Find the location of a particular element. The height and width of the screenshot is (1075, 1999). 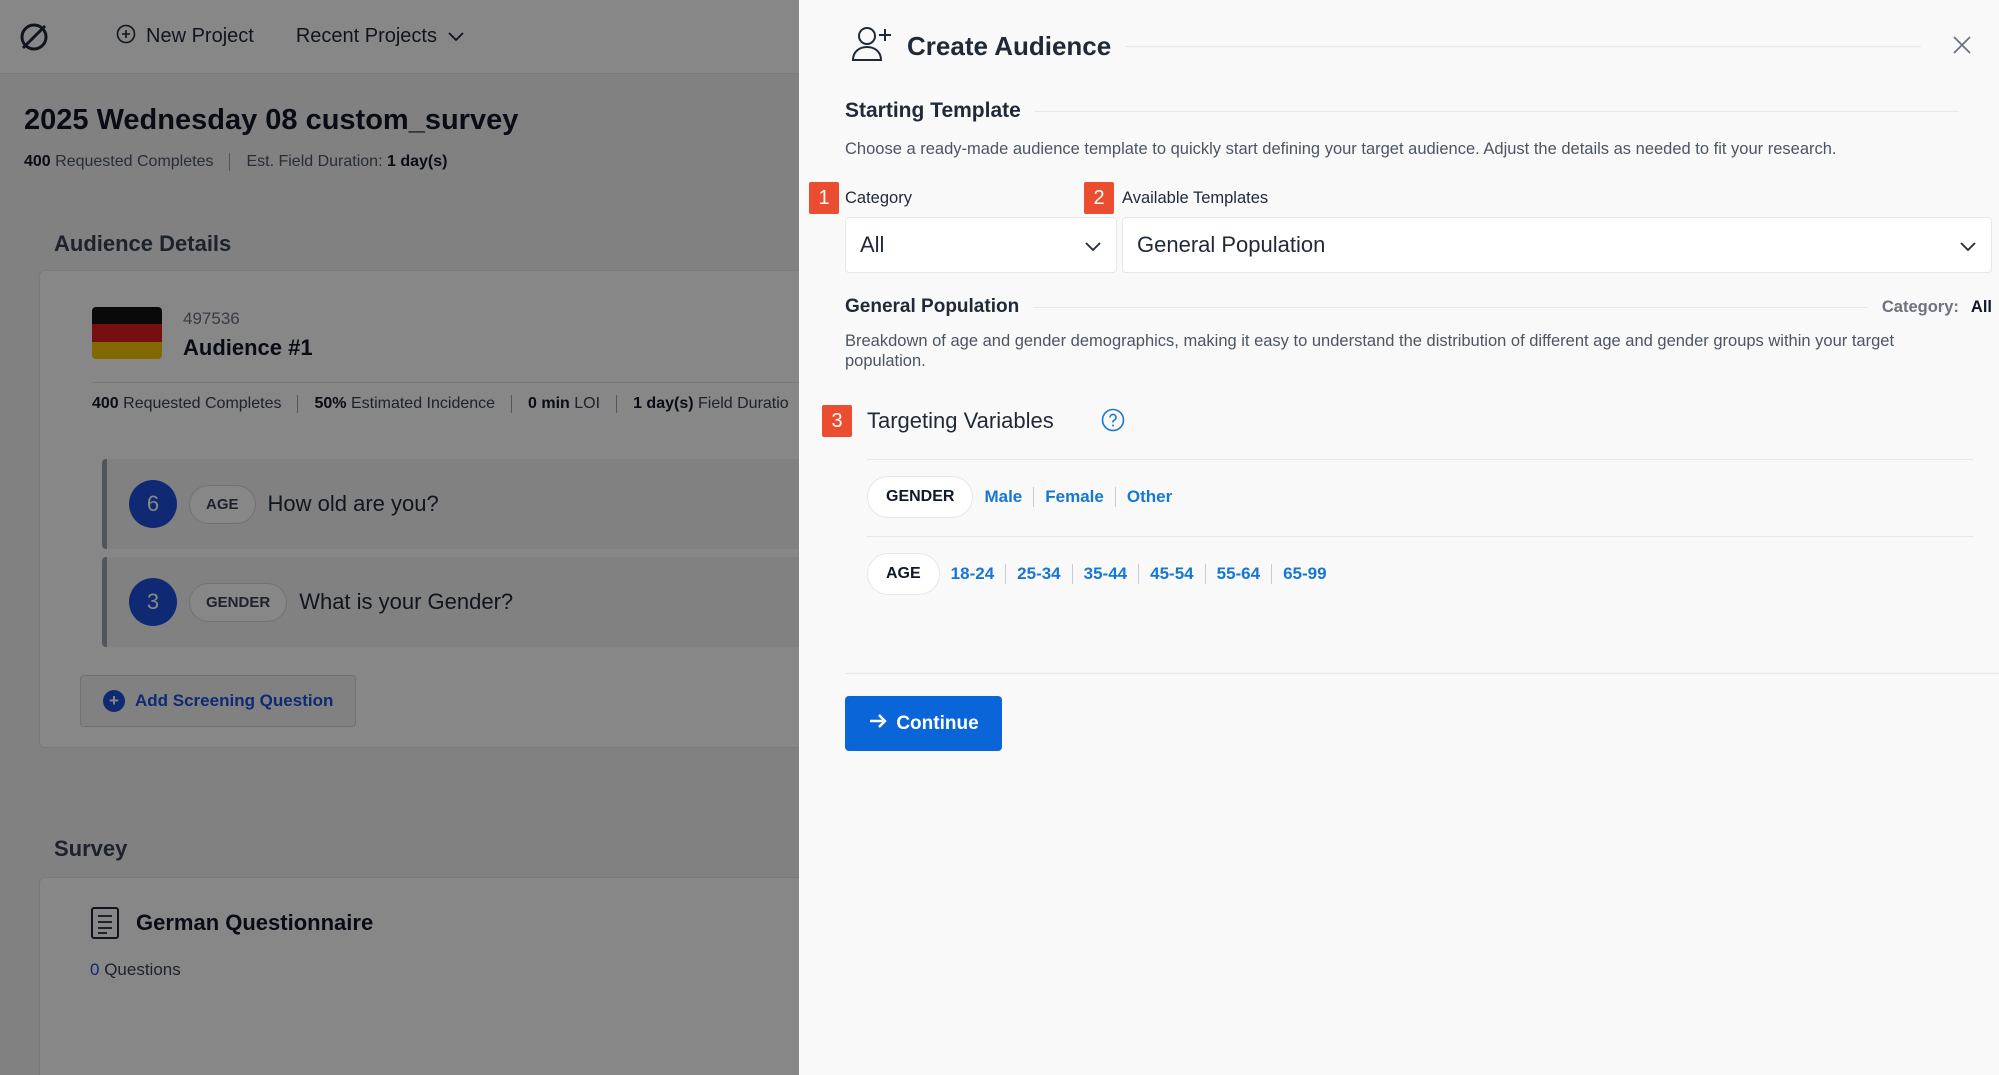

category-value: All is located at coordinates (872, 244).